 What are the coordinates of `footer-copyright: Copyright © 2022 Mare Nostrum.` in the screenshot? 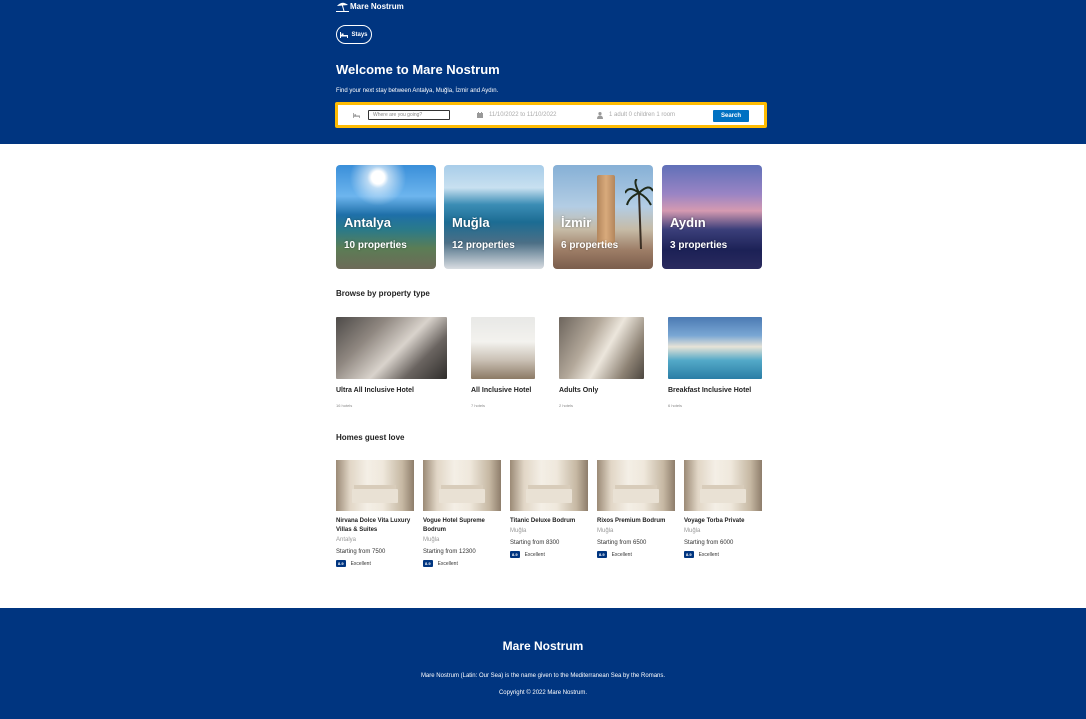 It's located at (543, 693).